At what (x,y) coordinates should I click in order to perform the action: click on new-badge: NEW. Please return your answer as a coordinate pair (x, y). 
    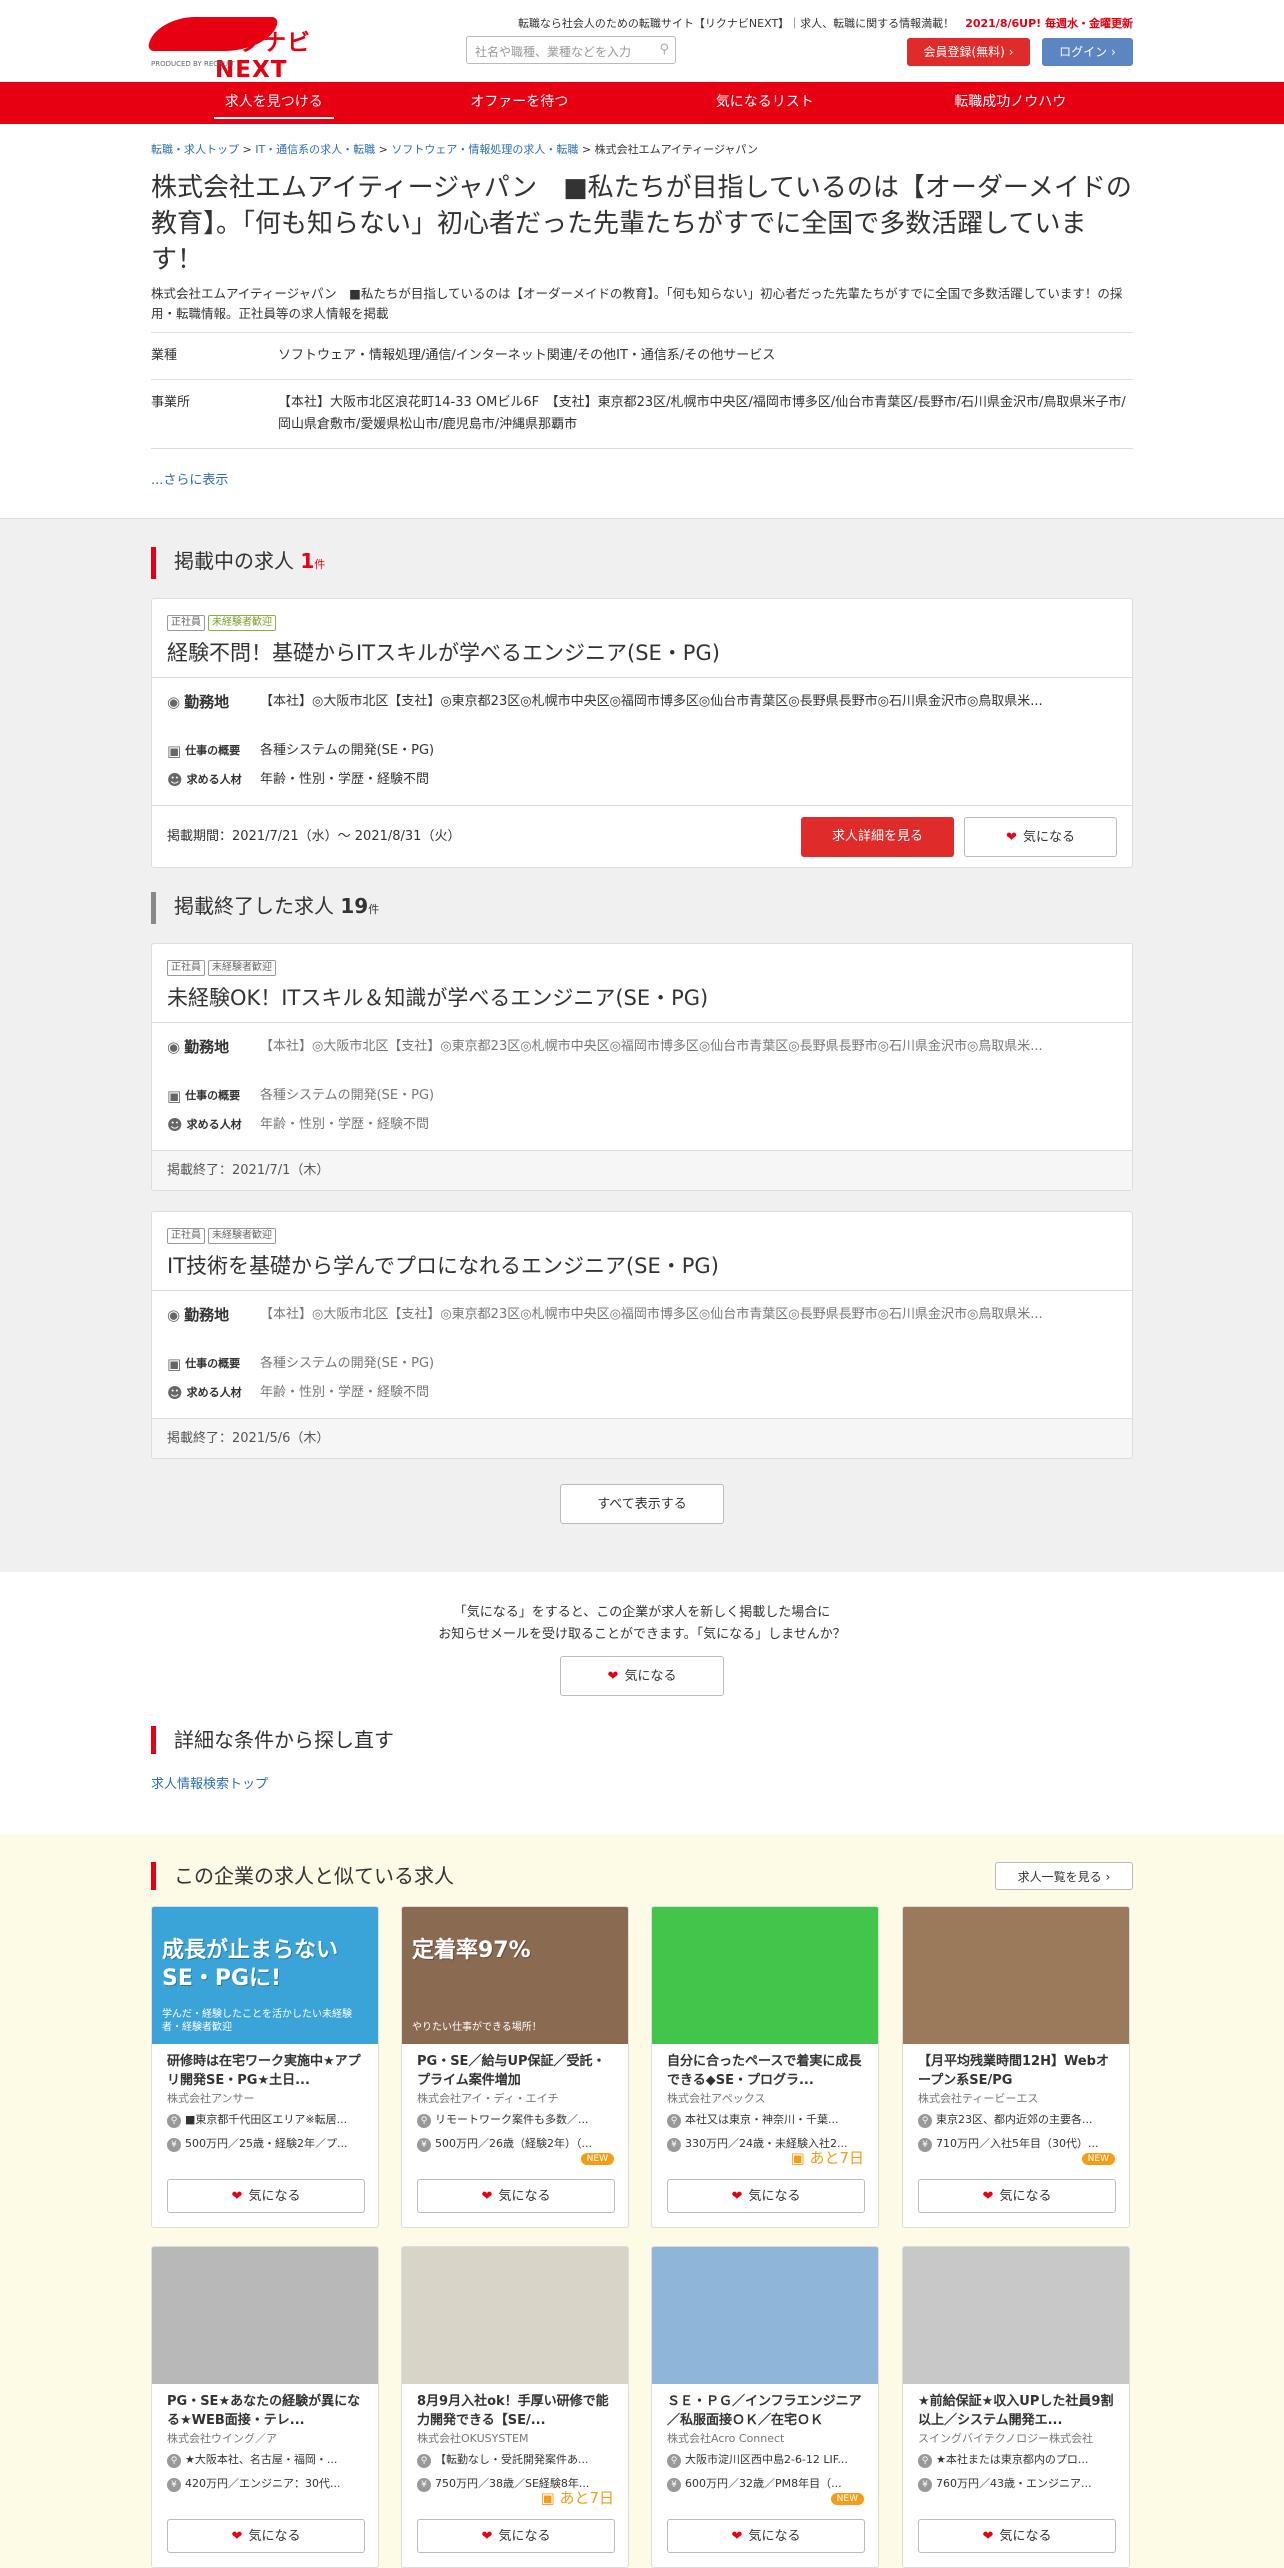
    Looking at the image, I should click on (847, 2499).